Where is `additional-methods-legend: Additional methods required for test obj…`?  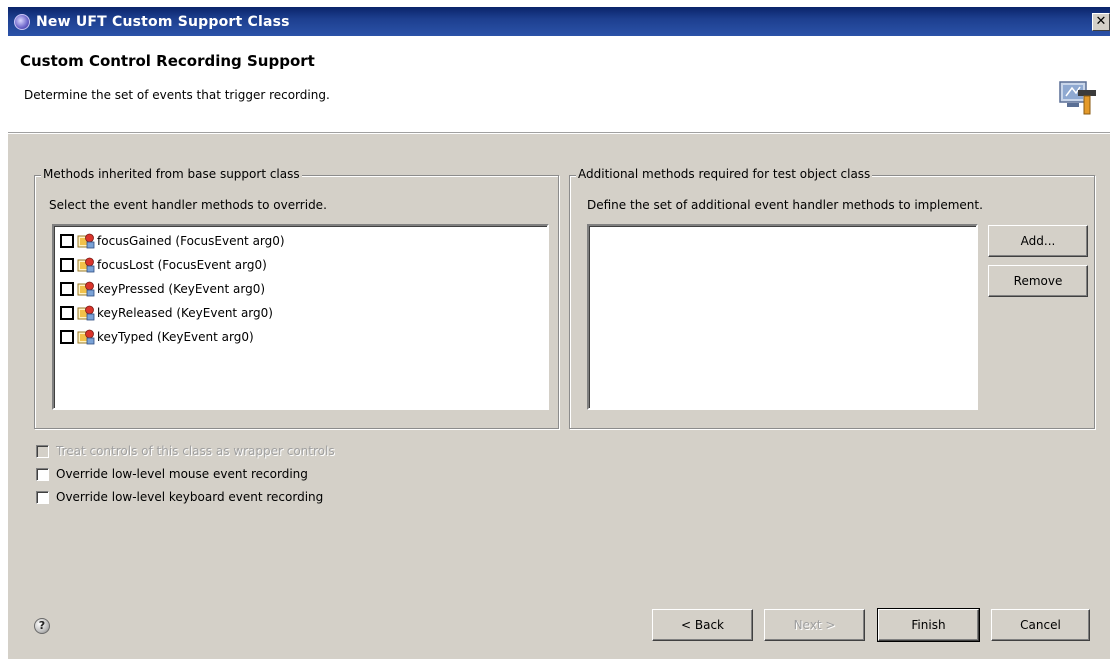 additional-methods-legend: Additional methods required for test obj… is located at coordinates (724, 174).